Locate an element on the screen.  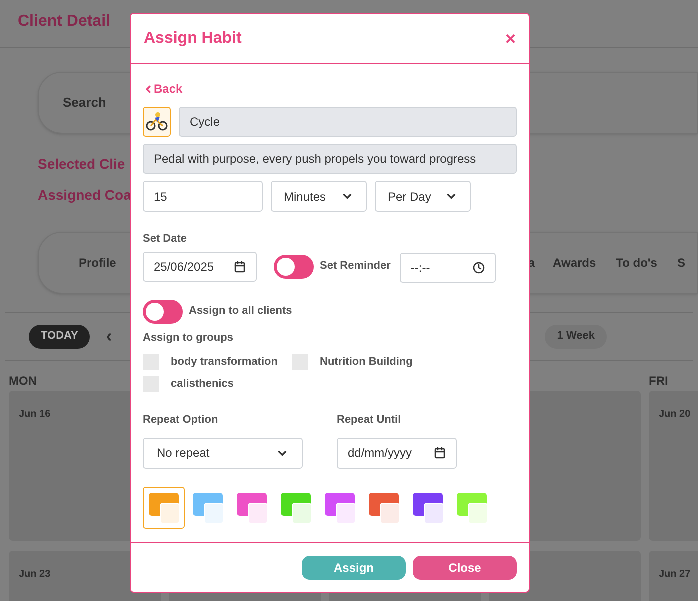
repeat-select: No repeat is located at coordinates (223, 453).